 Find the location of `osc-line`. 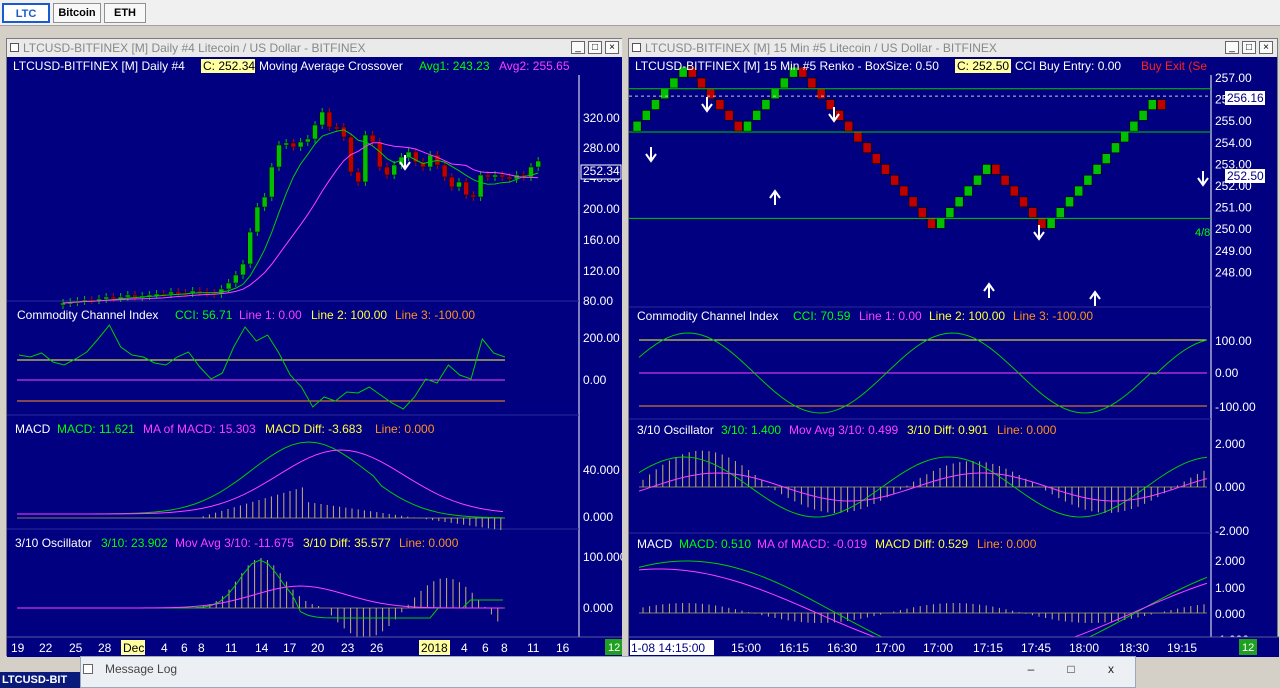

osc-line is located at coordinates (260, 589).